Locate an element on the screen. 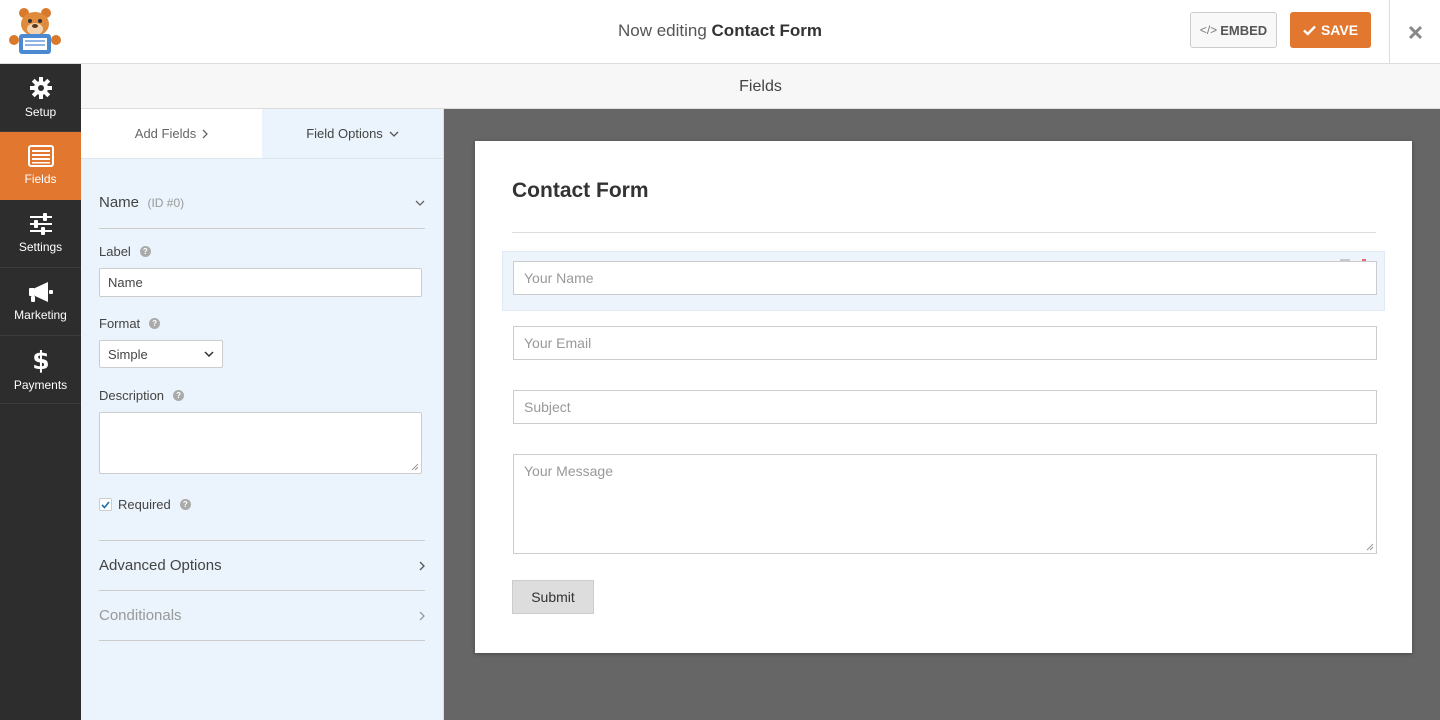 This screenshot has height=720, width=1440. sidebar-item-label: Marketing is located at coordinates (40, 315).